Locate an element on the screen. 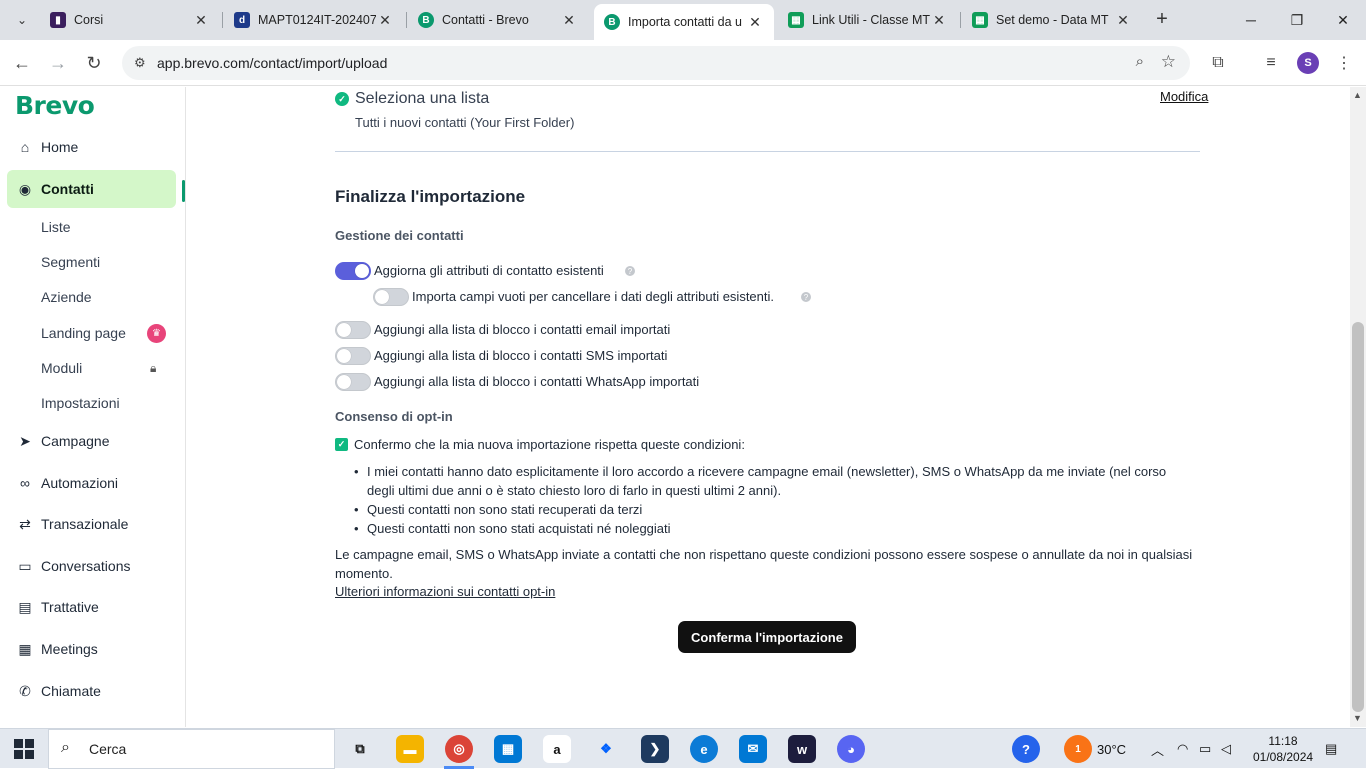 The height and width of the screenshot is (769, 1366). divider is located at coordinates (767, 151).